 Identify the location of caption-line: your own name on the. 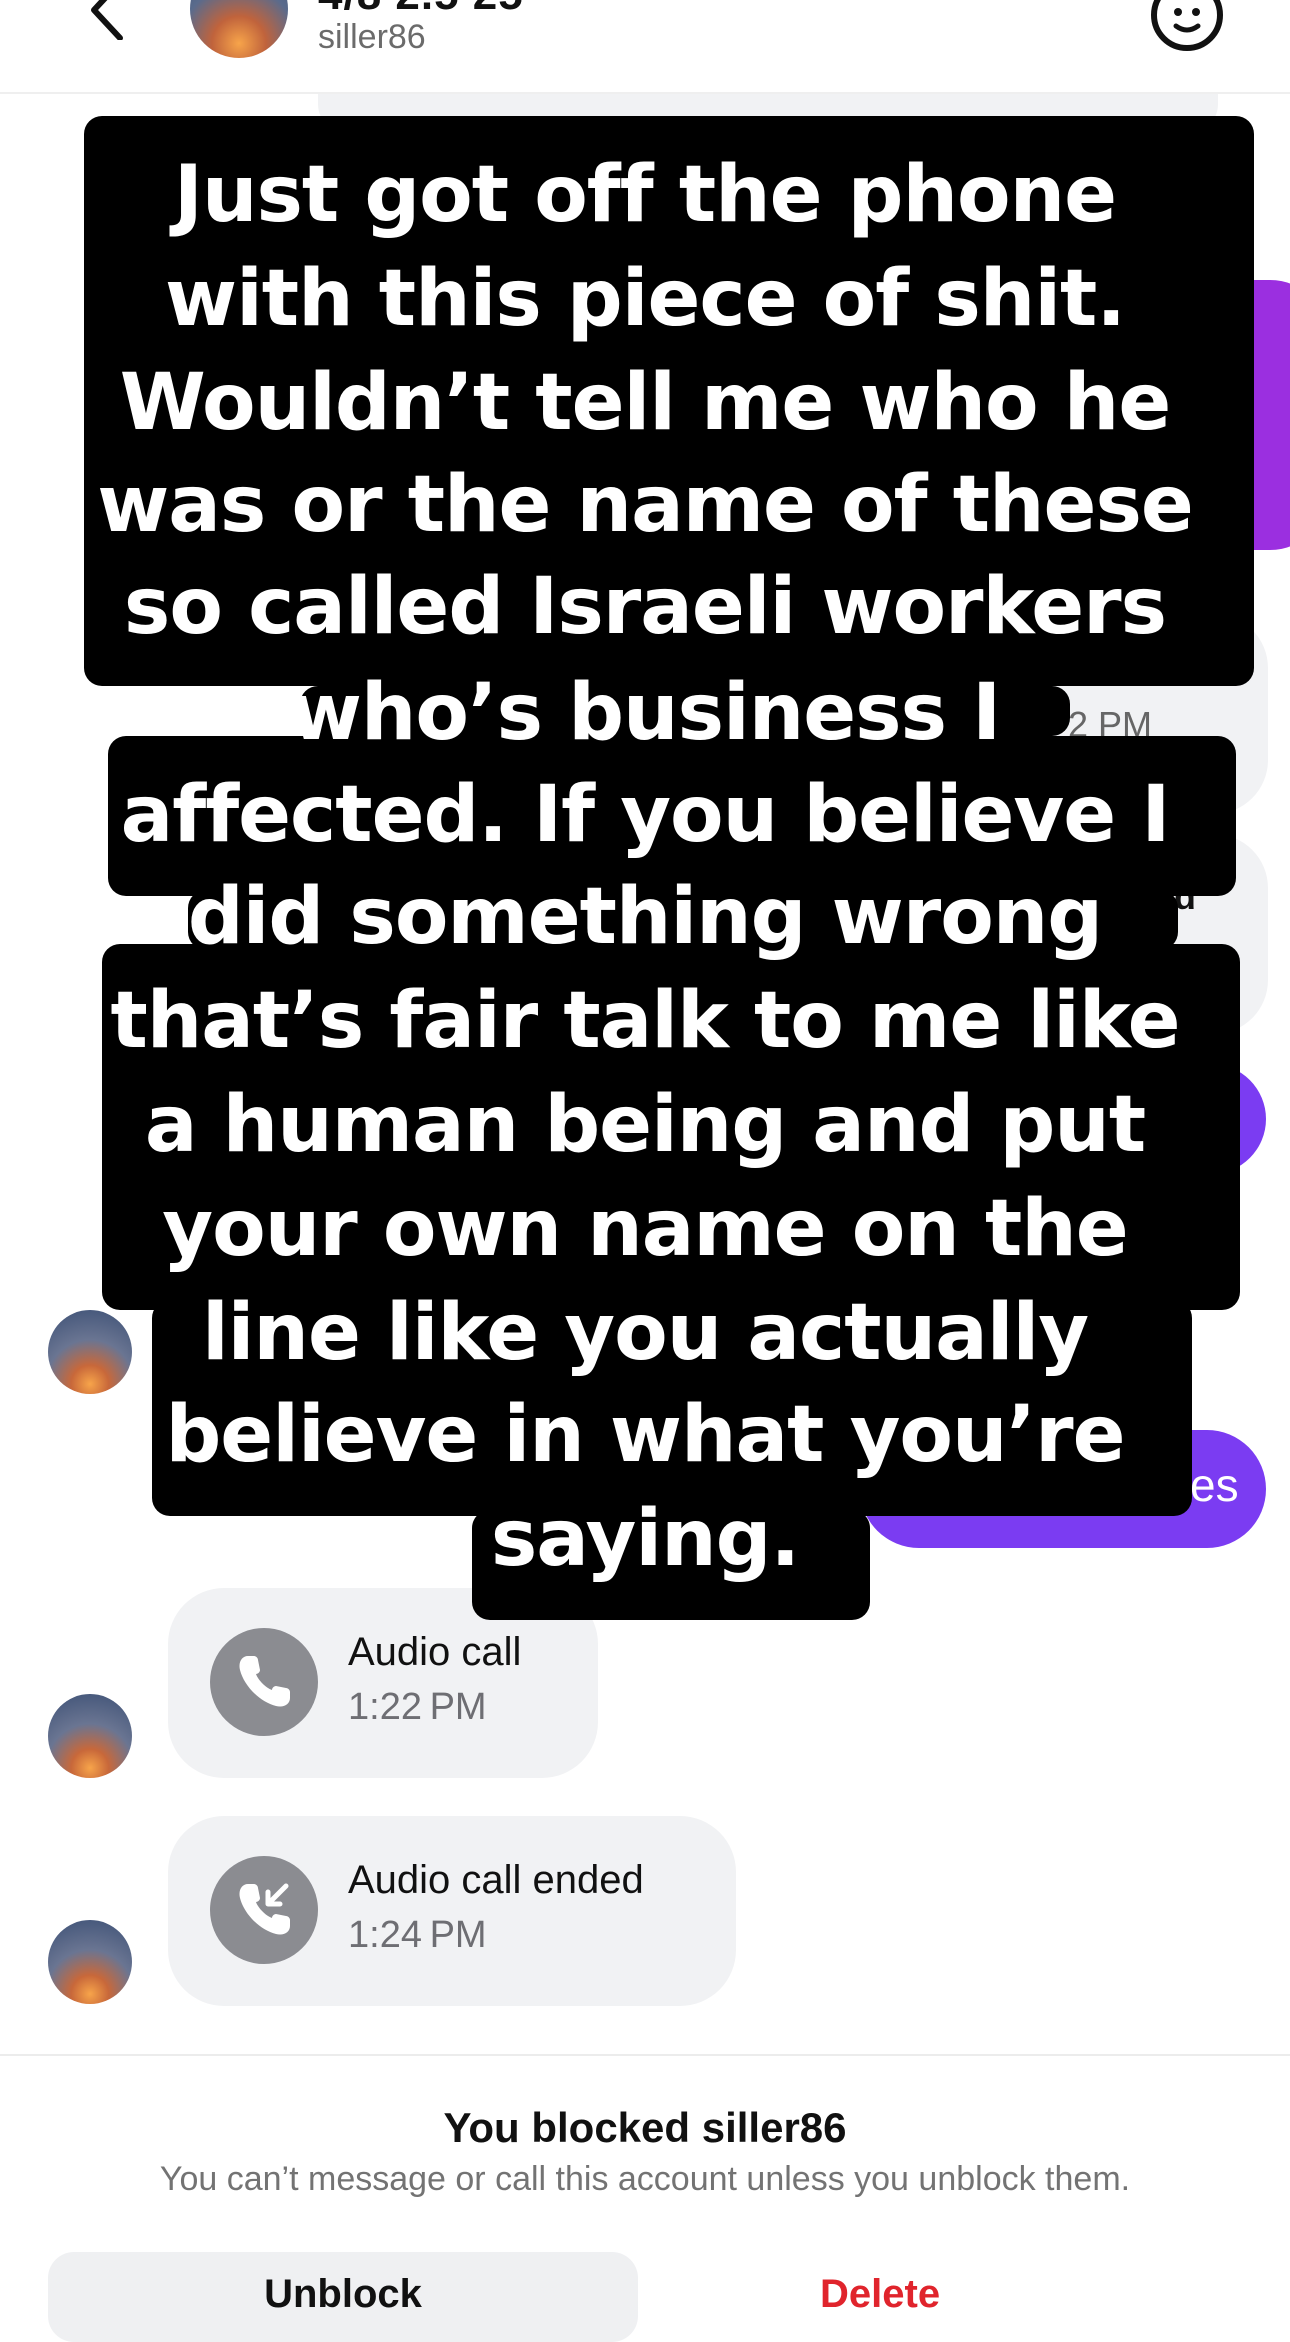
(645, 1229).